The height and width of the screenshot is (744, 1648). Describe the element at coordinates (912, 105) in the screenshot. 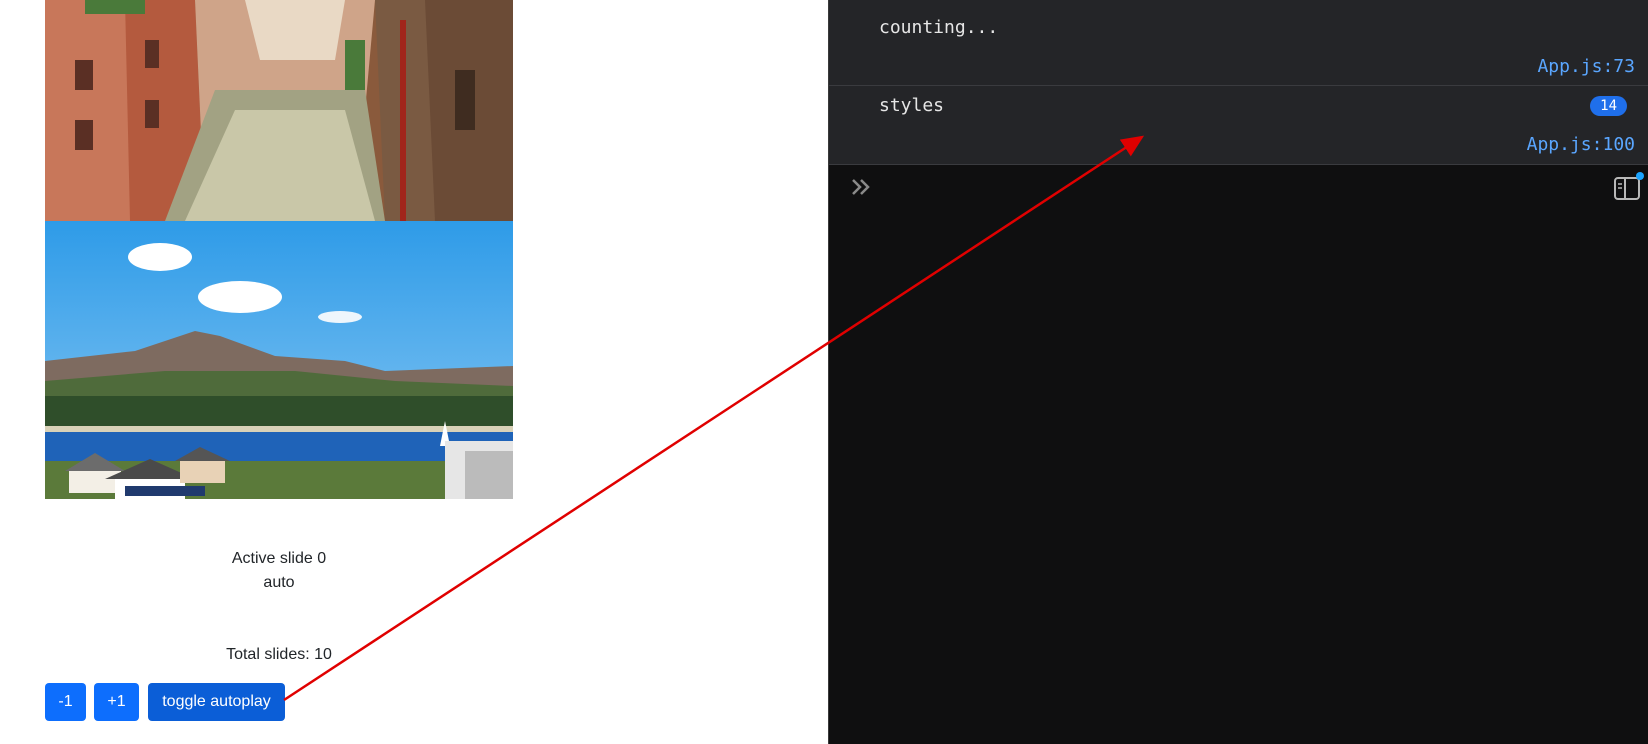

I see `console-message-text: styles` at that location.